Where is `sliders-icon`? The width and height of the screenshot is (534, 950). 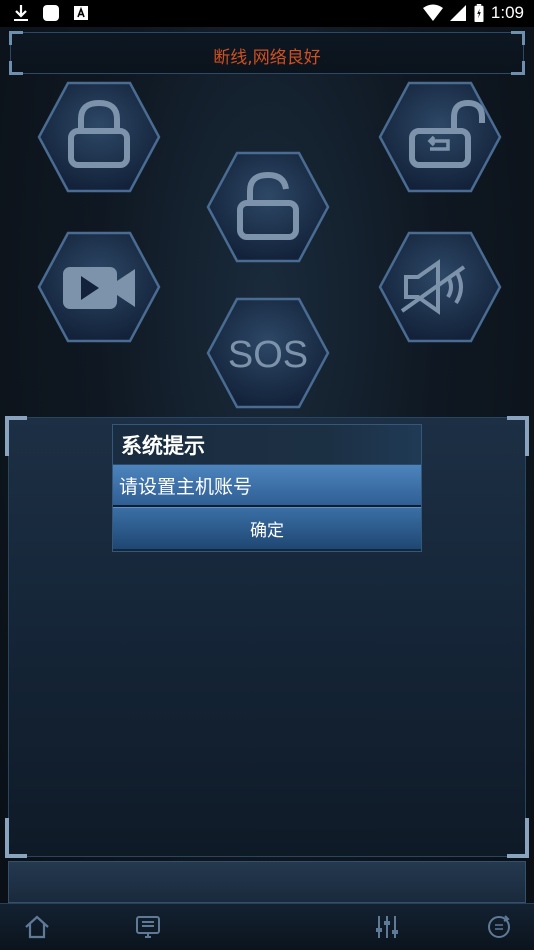
sliders-icon is located at coordinates (387, 927).